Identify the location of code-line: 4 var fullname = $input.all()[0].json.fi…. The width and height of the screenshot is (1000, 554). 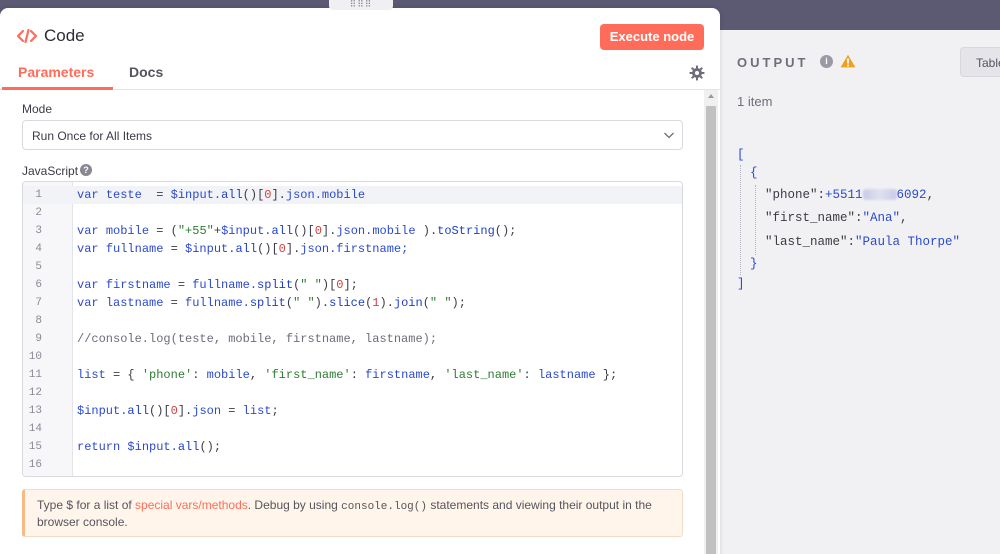
(352, 249).